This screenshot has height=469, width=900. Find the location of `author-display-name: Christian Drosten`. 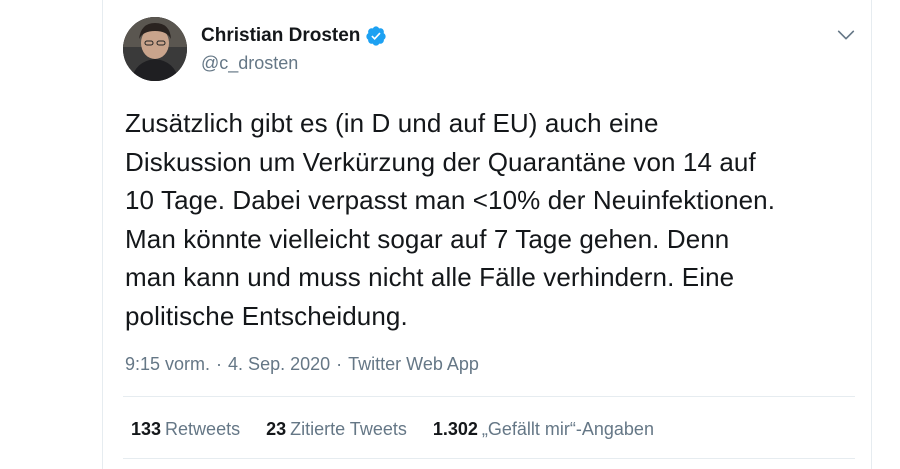

author-display-name: Christian Drosten is located at coordinates (280, 36).